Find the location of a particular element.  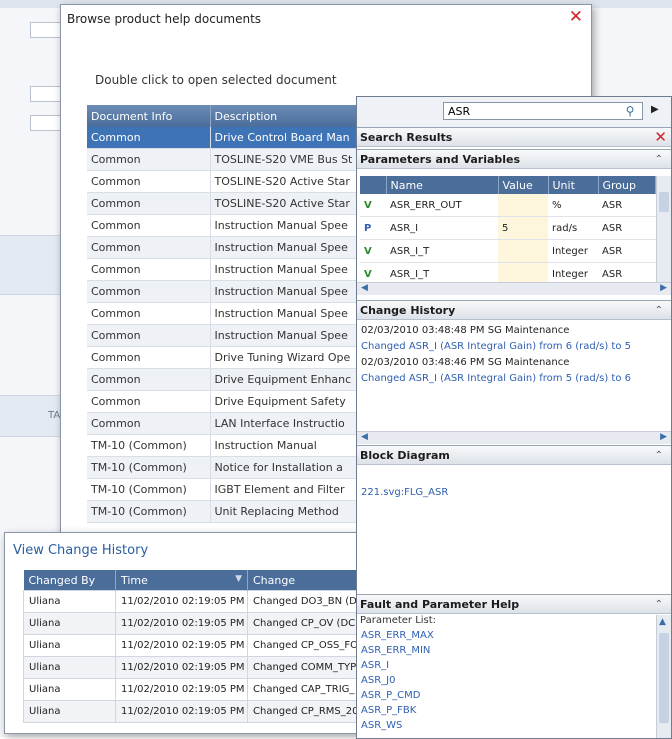

description-cell: Drive Tuning Wizard Ope is located at coordinates (293, 357).